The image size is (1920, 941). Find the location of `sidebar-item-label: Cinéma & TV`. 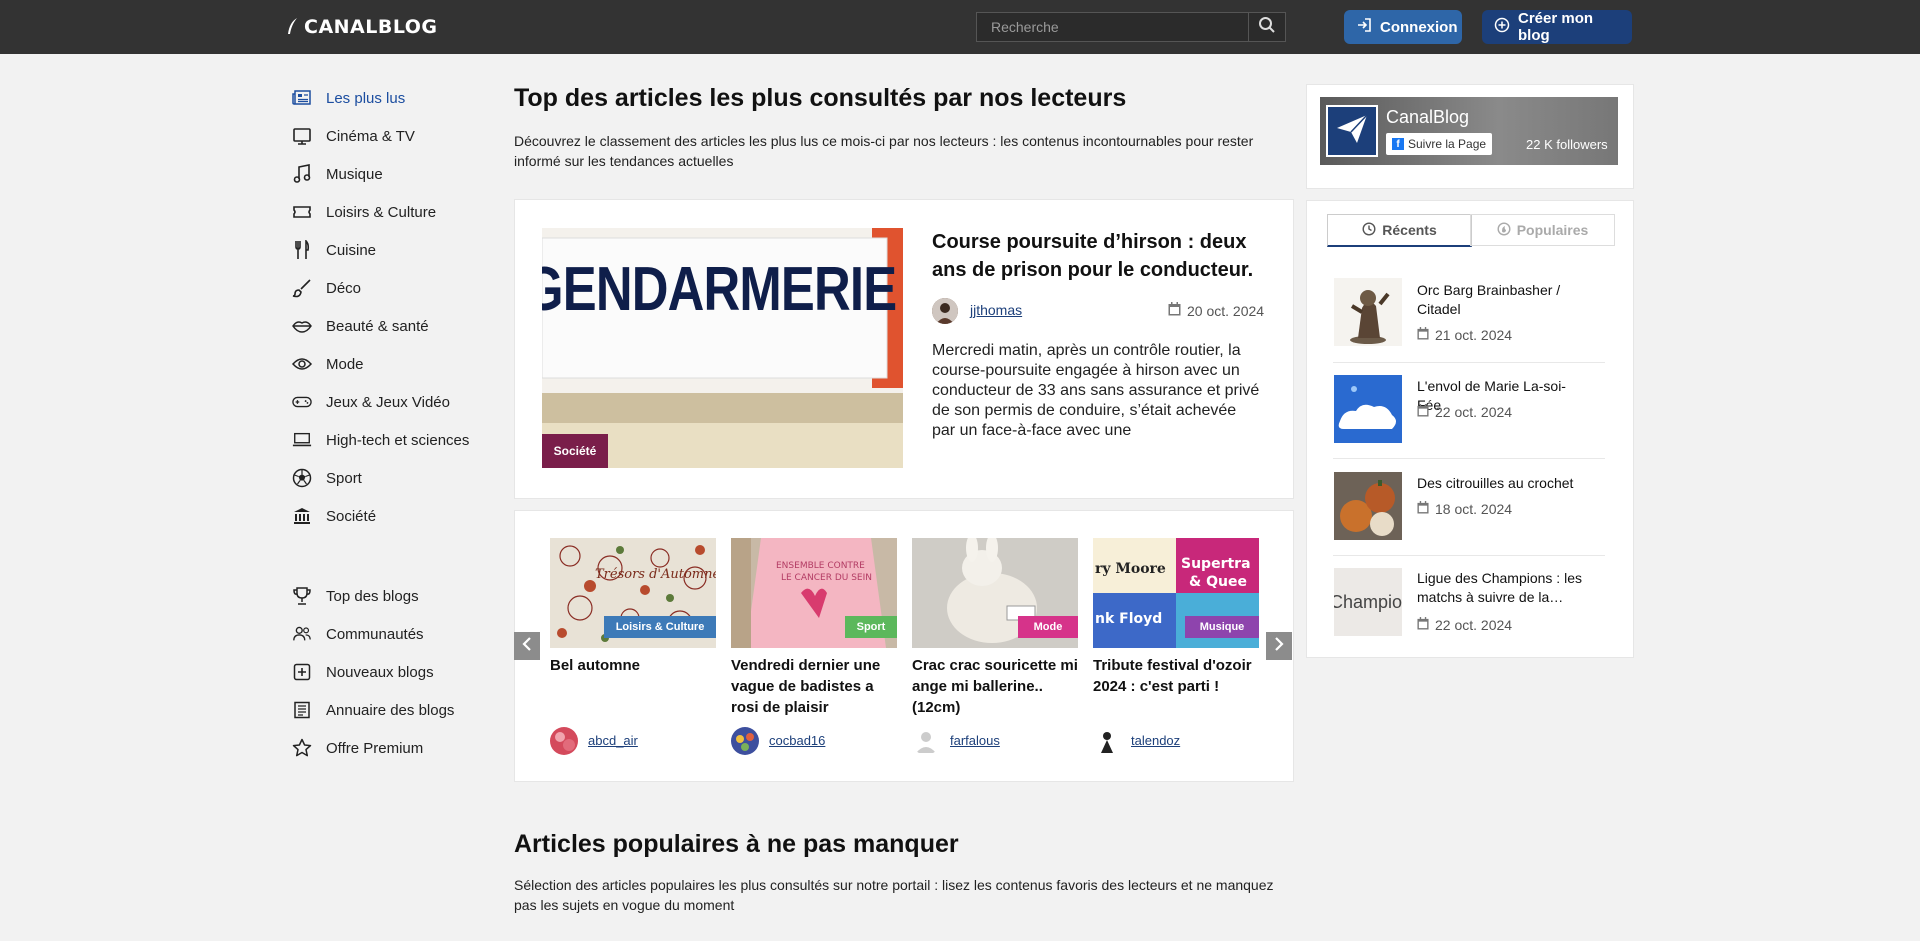

sidebar-item-label: Cinéma & TV is located at coordinates (370, 136).